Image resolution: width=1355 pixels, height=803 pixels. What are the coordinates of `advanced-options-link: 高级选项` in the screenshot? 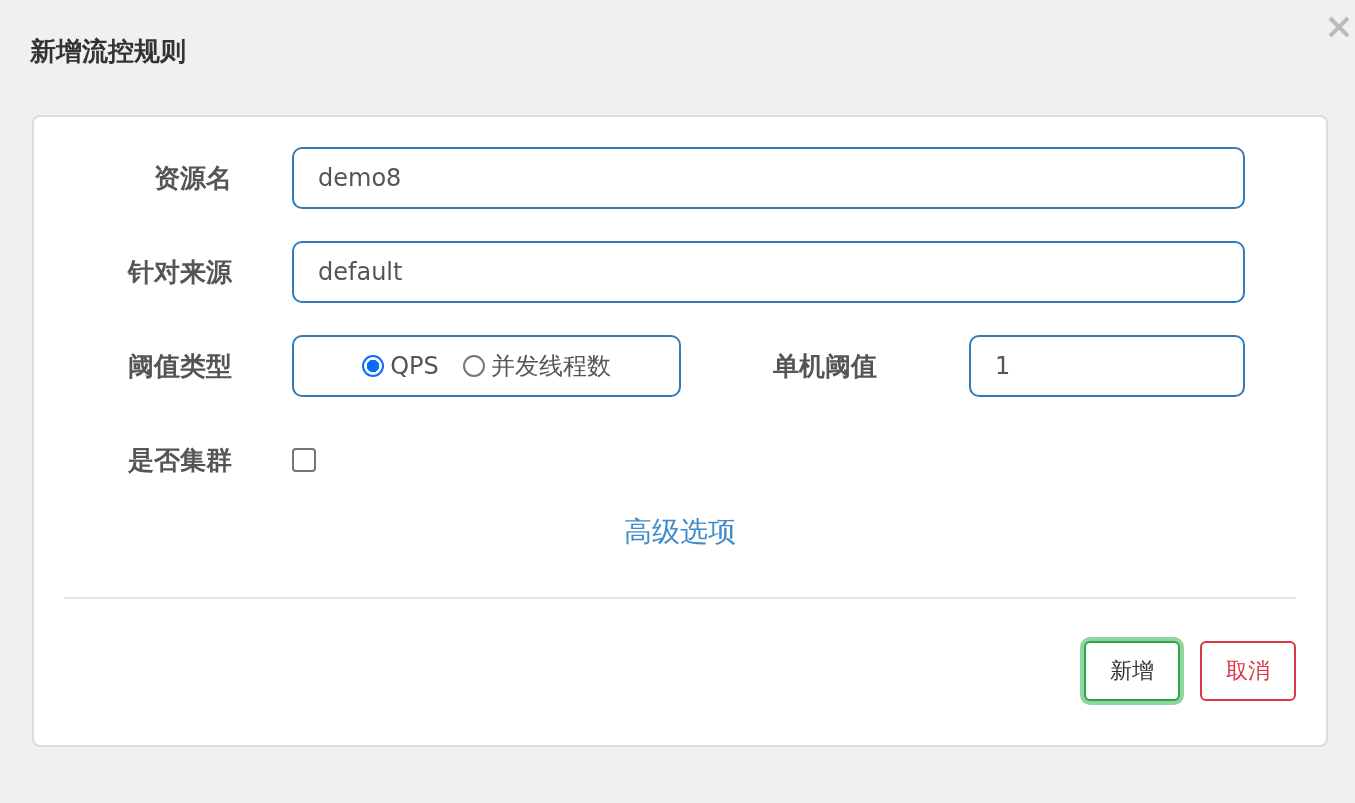 It's located at (680, 532).